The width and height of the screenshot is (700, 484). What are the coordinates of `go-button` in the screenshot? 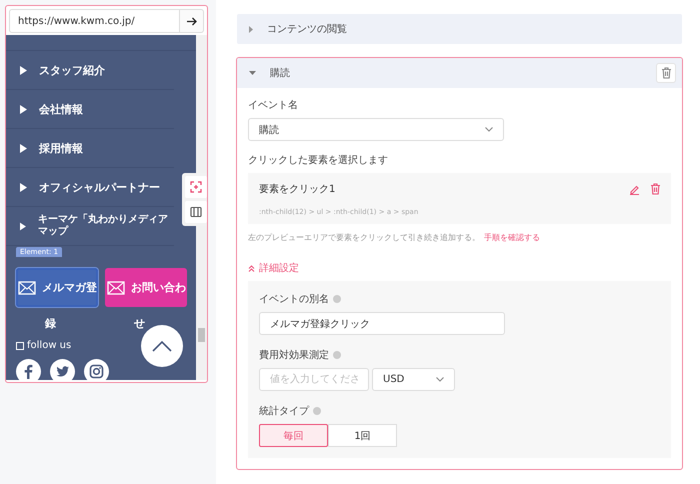 It's located at (192, 21).